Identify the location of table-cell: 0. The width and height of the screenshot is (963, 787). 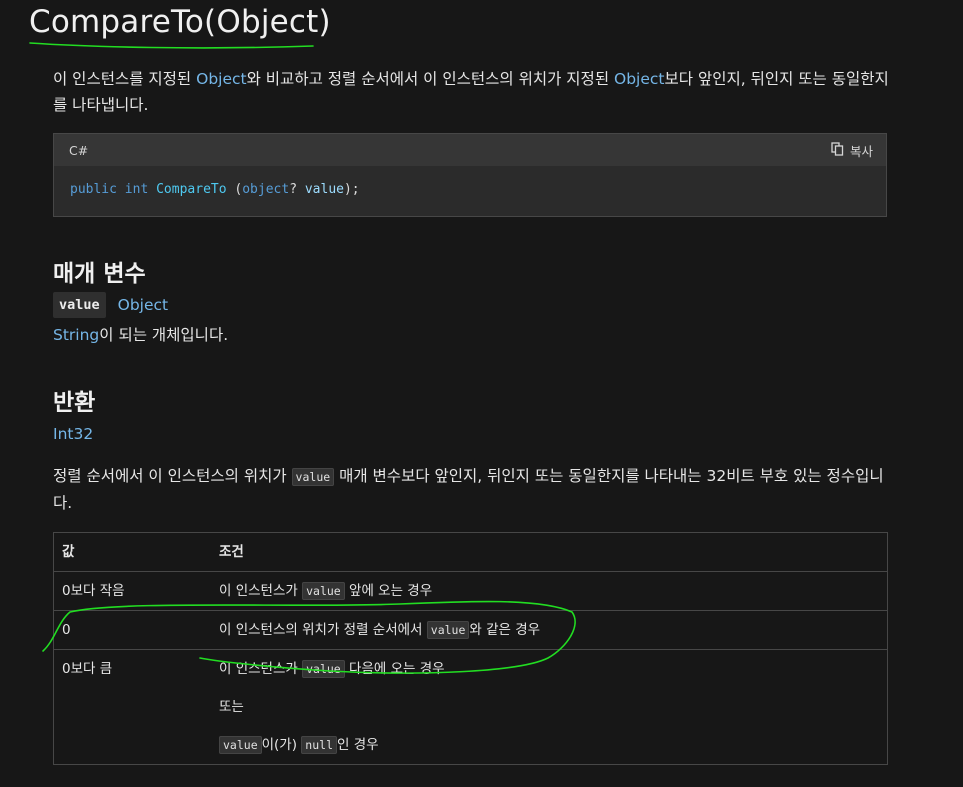
(132, 630).